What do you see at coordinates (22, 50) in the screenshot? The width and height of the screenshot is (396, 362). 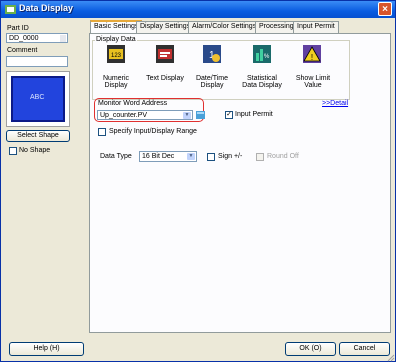 I see `comment-label: Comment` at bounding box center [22, 50].